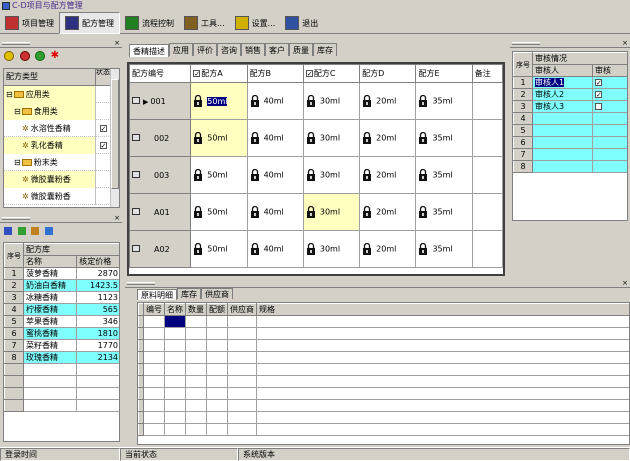  Describe the element at coordinates (115, 134) in the screenshot. I see `scroll-thumb` at that location.